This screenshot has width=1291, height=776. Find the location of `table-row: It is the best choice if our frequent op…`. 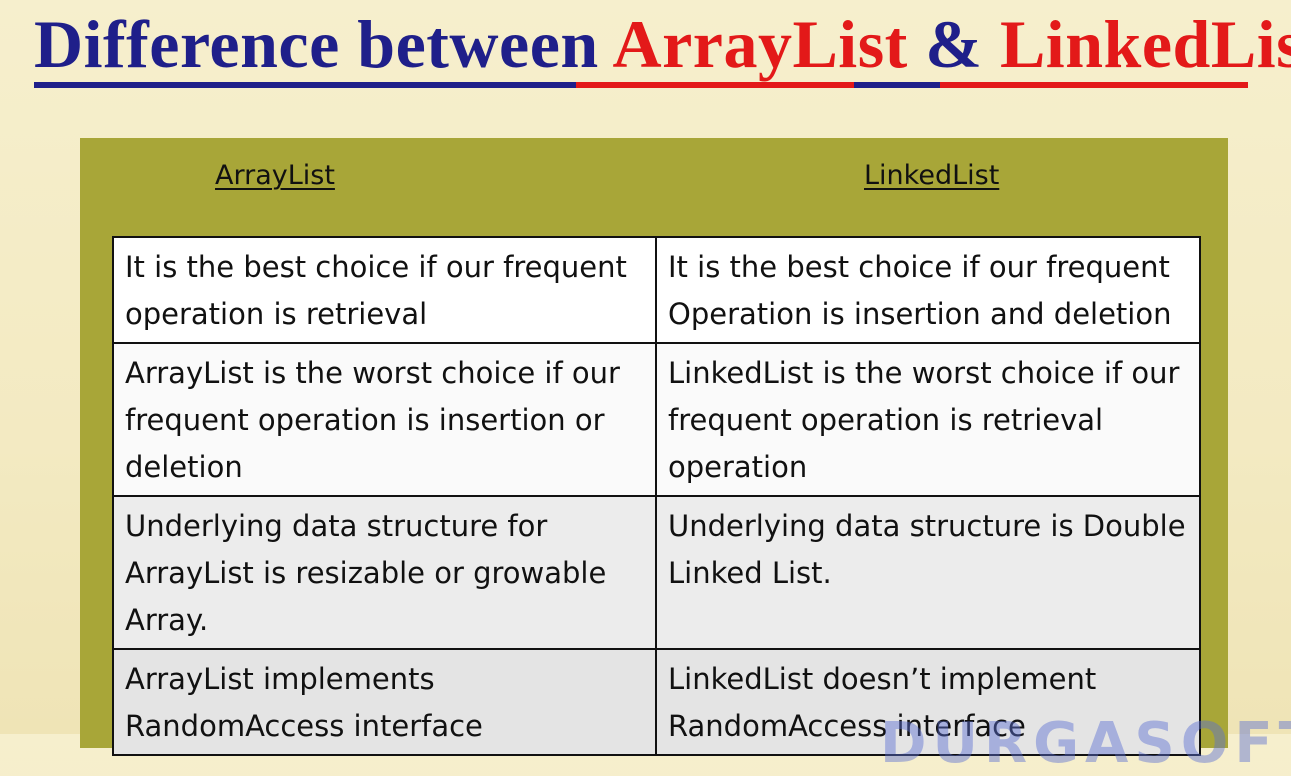

table-row: It is the best choice if our frequent op… is located at coordinates (656, 290).